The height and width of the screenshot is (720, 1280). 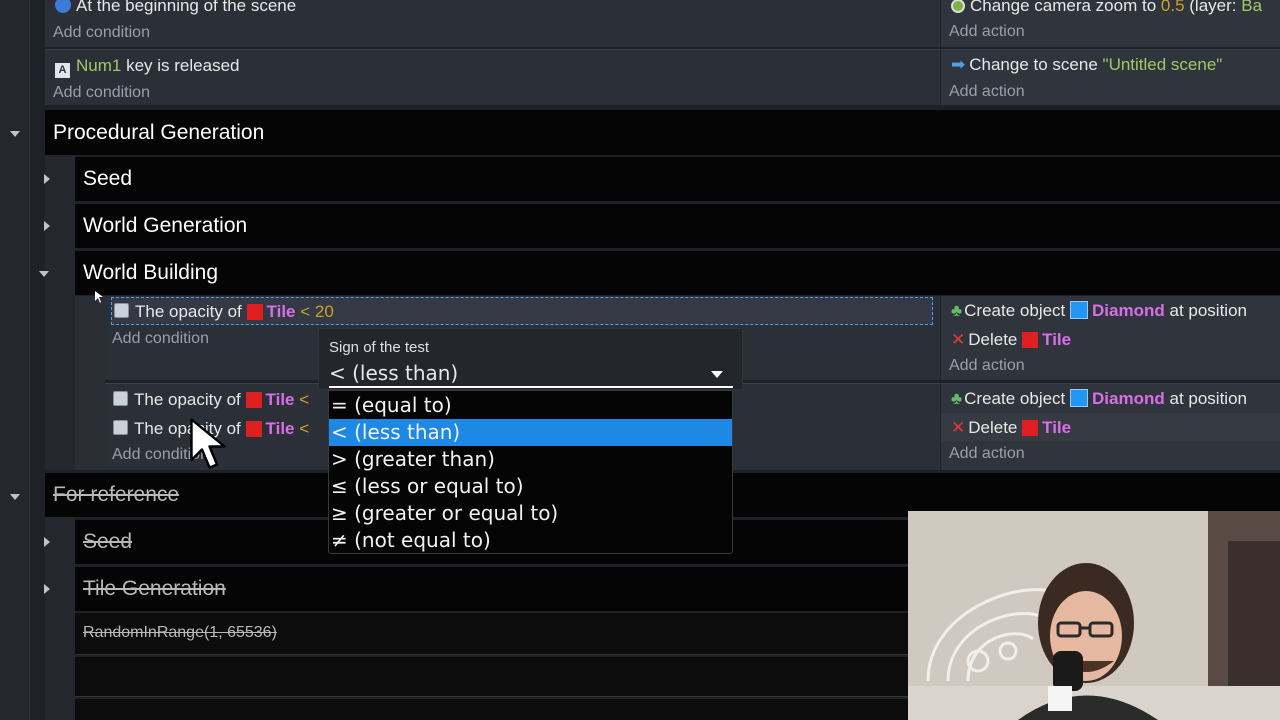 I want to click on condition-text: key is released, so click(x=182, y=65).